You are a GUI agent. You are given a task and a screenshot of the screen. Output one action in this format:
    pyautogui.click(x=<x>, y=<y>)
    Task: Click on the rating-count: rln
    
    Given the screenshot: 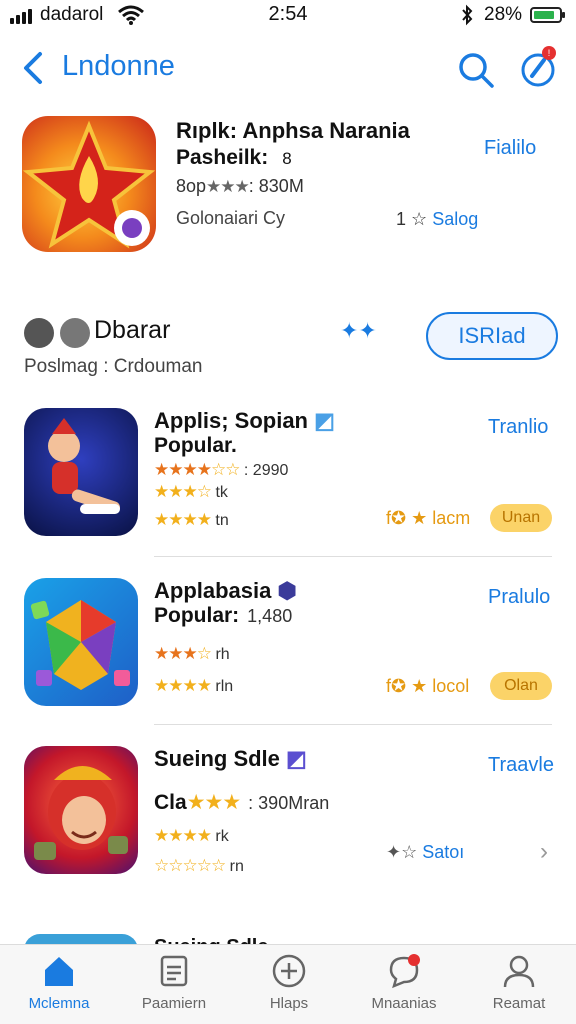 What is the action you would take?
    pyautogui.click(x=224, y=686)
    